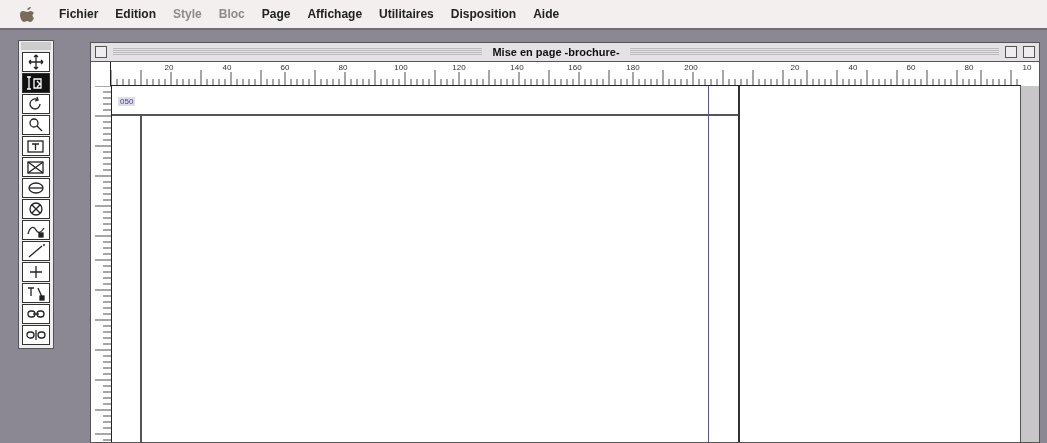 Image resolution: width=1047 pixels, height=443 pixels. Describe the element at coordinates (691, 67) in the screenshot. I see `ruler-label: 200` at that location.